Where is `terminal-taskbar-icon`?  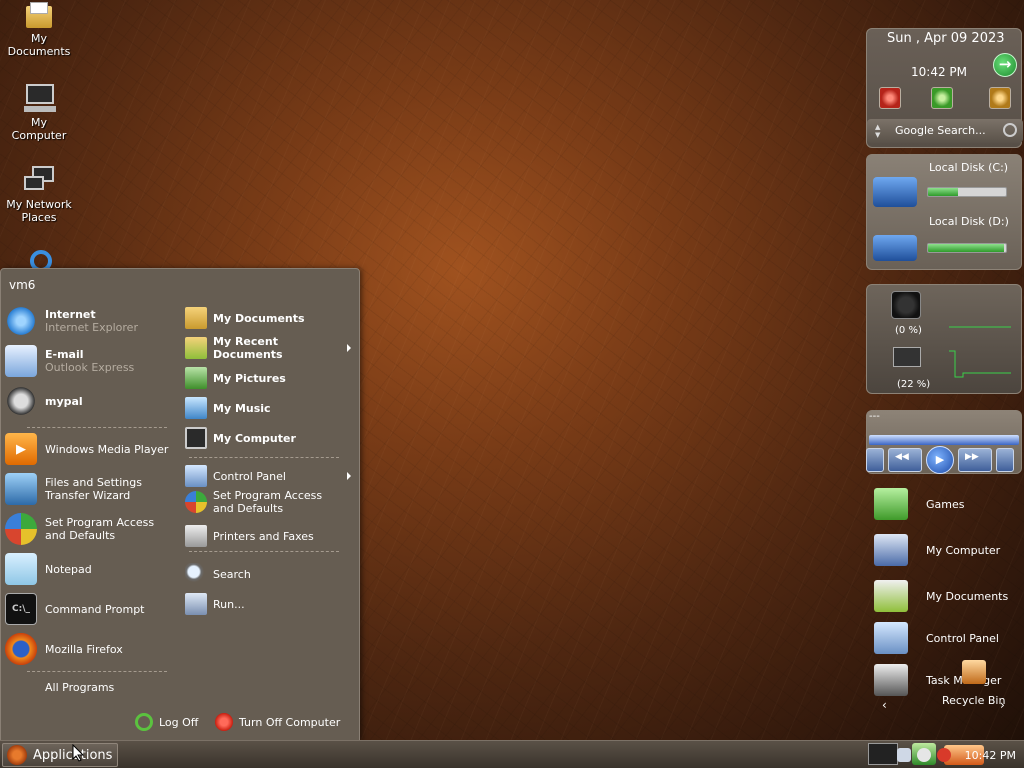
terminal-taskbar-icon is located at coordinates (883, 754).